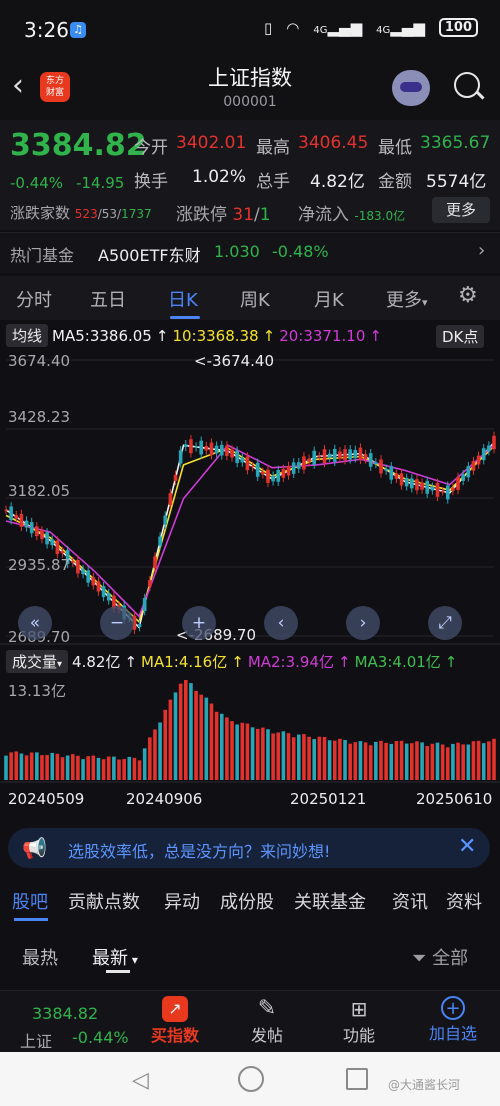  I want to click on scroll-left-icon: ‹, so click(281, 623).